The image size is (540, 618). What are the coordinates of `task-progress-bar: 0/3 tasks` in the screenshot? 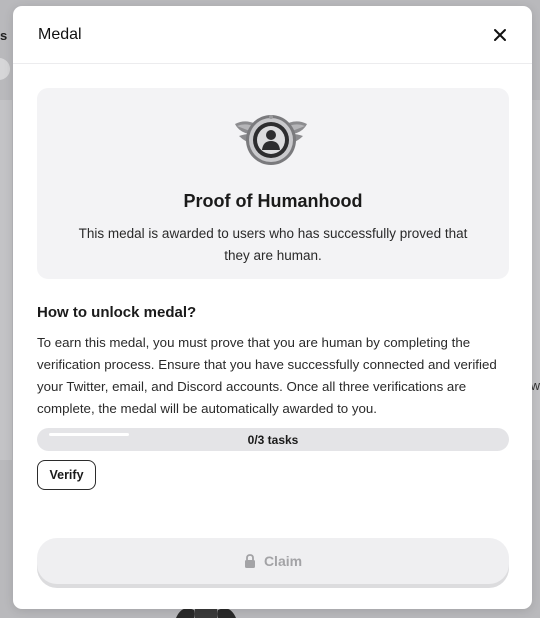 It's located at (273, 439).